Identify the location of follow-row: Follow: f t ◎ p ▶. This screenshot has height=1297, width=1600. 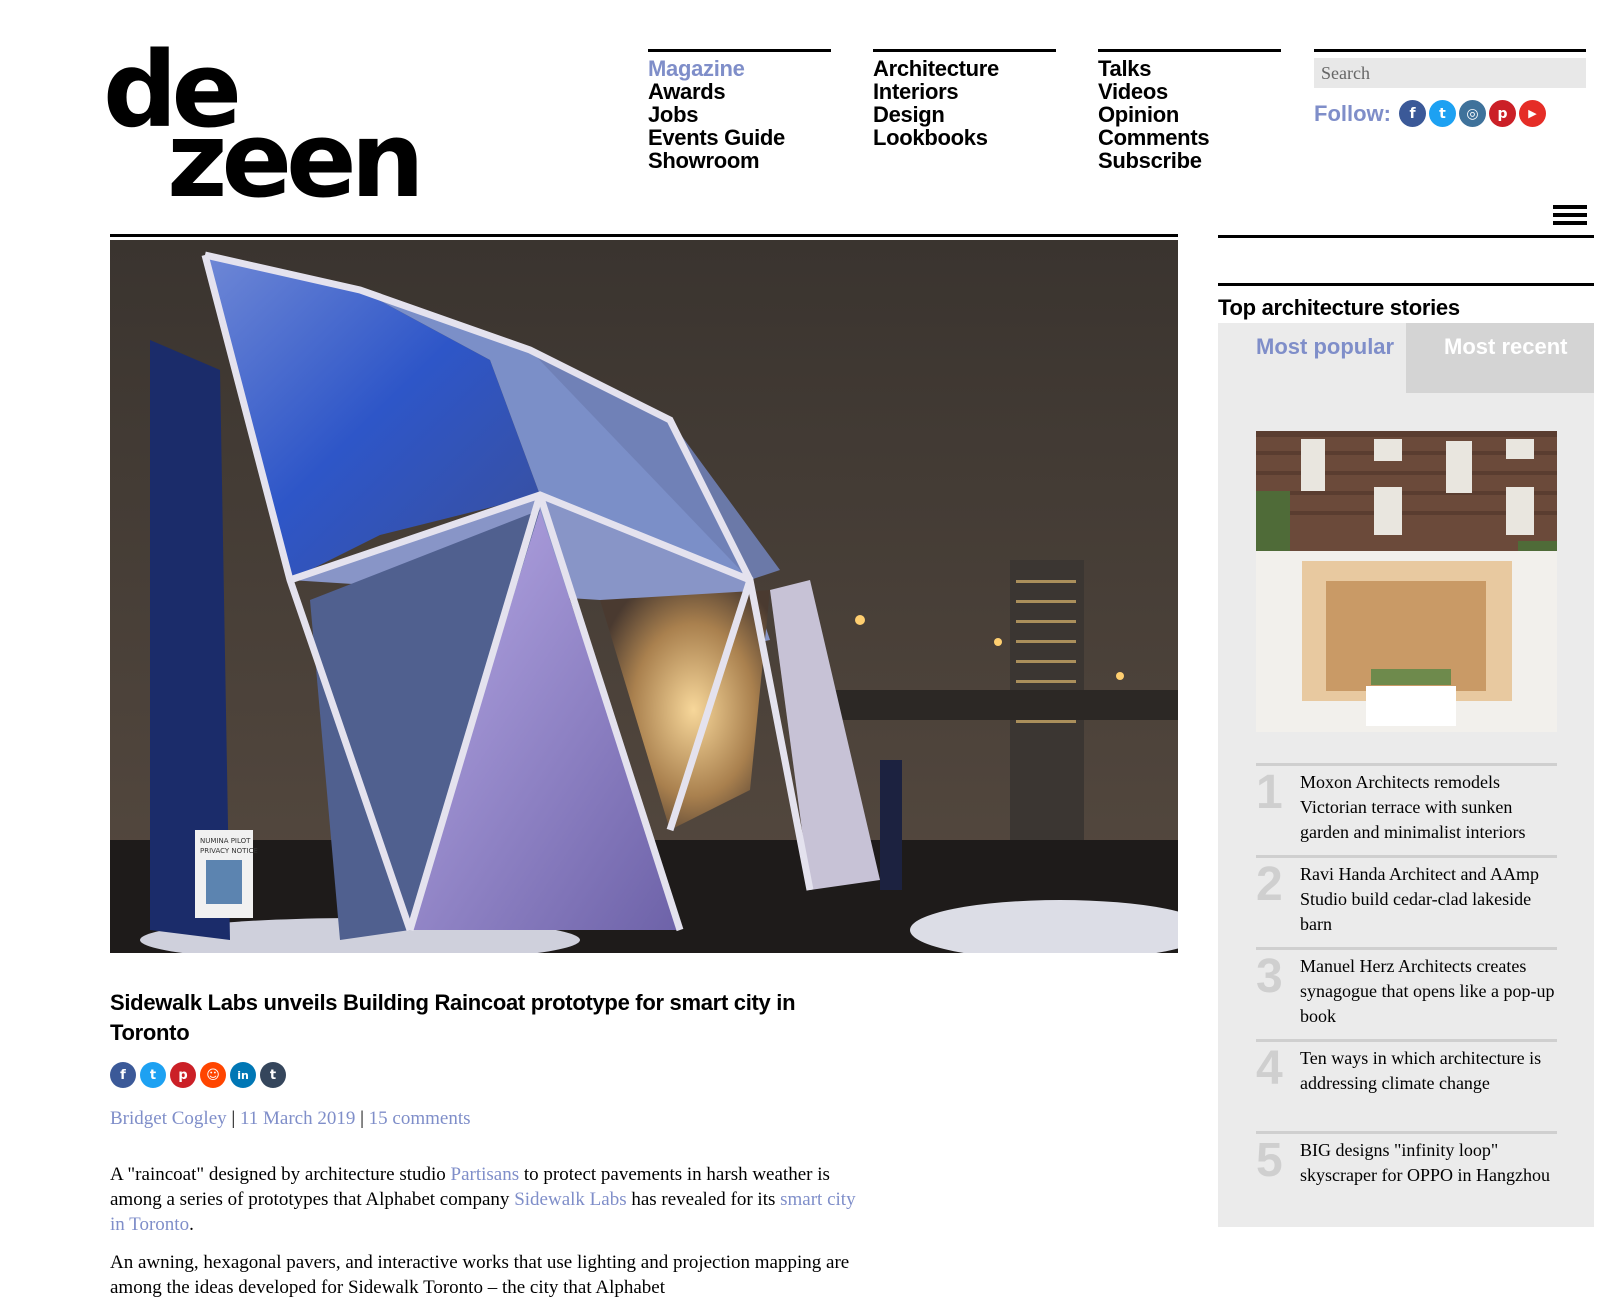
(1450, 113).